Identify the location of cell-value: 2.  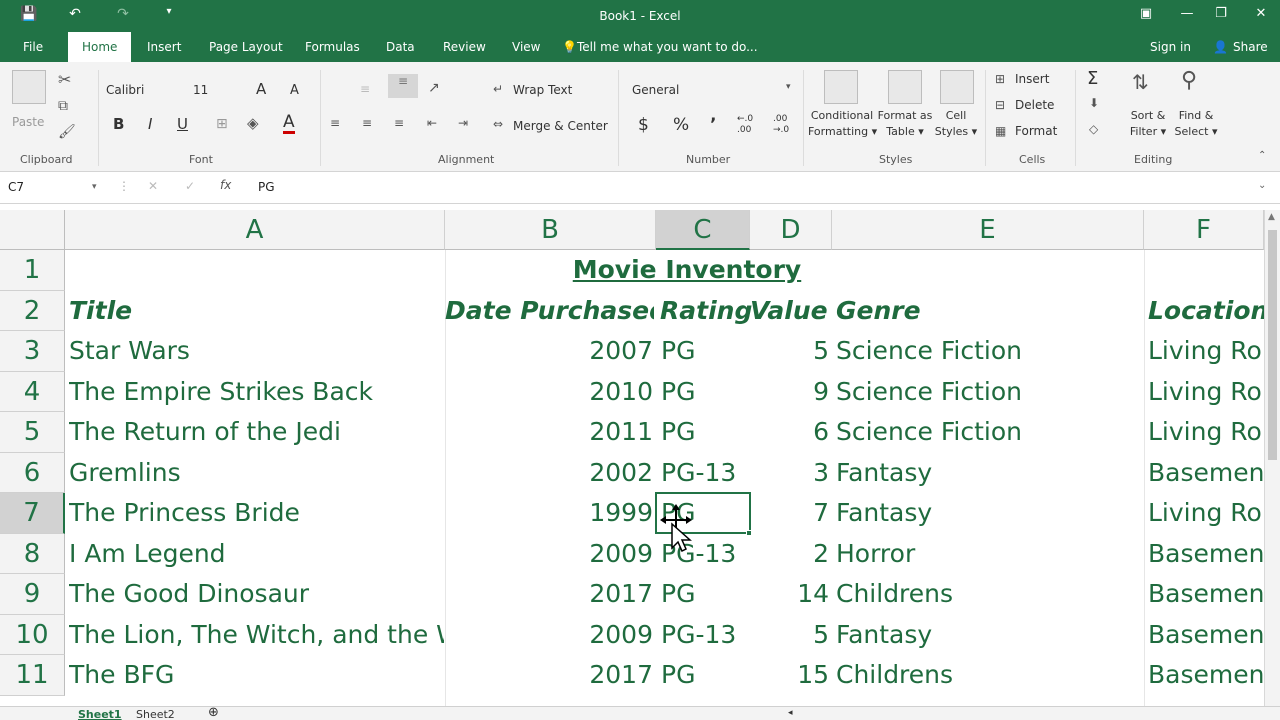
(789, 554).